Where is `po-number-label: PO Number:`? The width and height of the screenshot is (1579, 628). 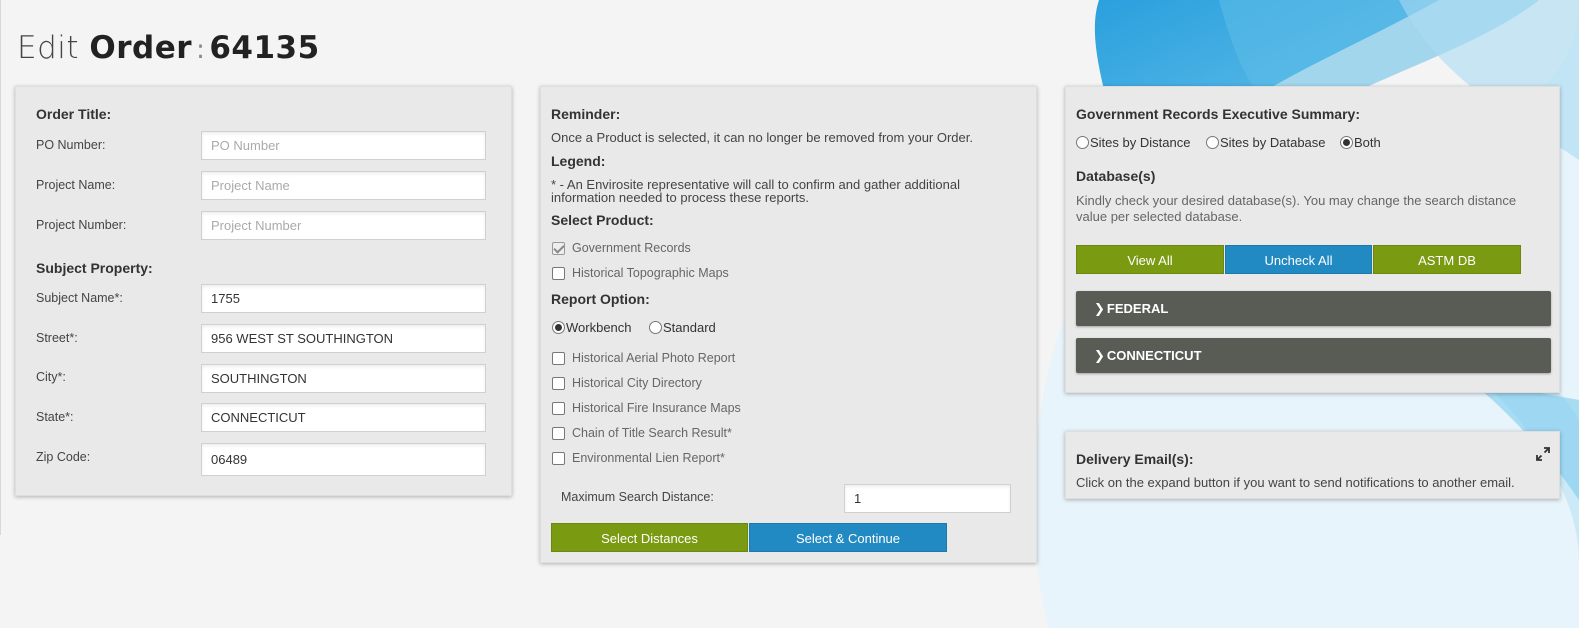
po-number-label: PO Number: is located at coordinates (71, 145).